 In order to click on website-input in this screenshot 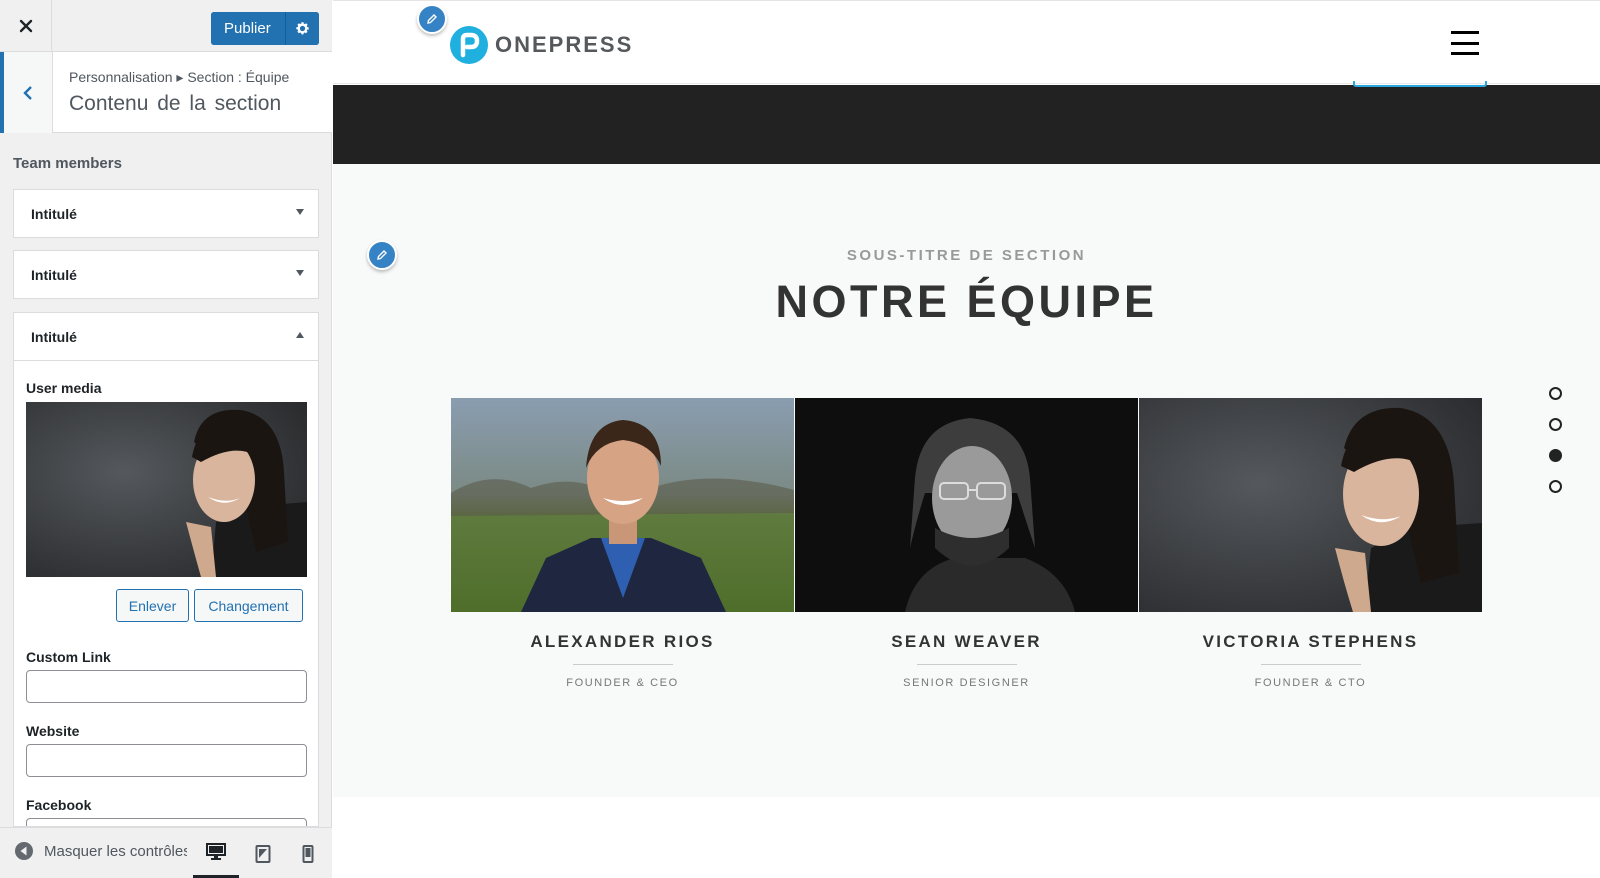, I will do `click(166, 760)`.